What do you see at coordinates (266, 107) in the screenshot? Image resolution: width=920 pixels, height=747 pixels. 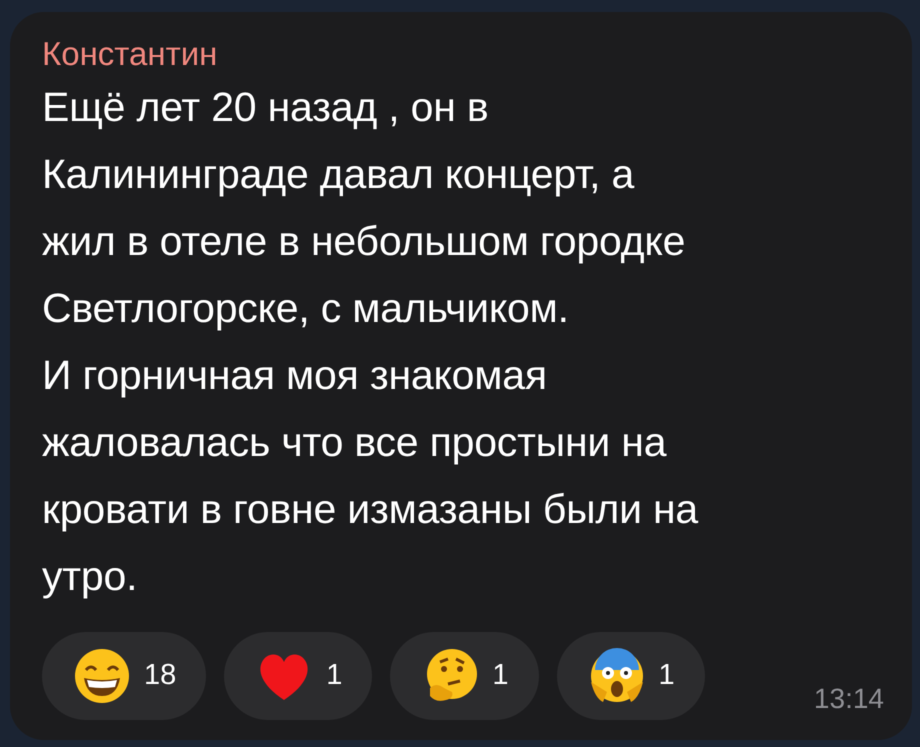 I see `message-text: Ещё лет 20 назад , он в` at bounding box center [266, 107].